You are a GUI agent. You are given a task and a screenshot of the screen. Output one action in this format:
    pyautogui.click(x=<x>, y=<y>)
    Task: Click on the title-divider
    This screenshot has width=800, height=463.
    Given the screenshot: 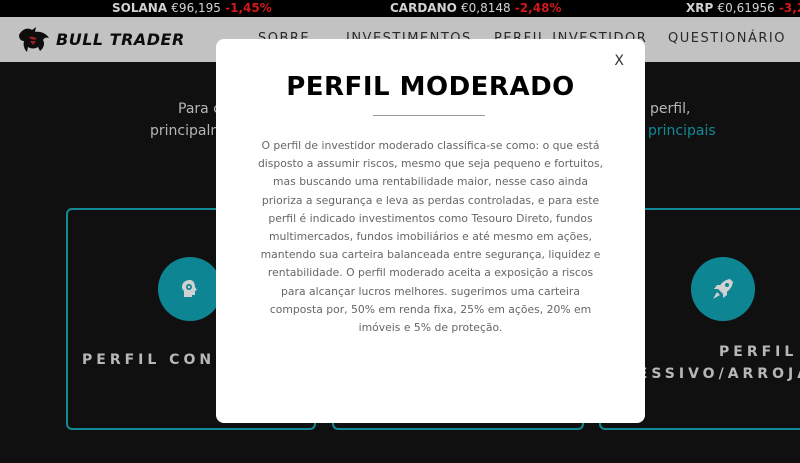 What is the action you would take?
    pyautogui.click(x=429, y=115)
    